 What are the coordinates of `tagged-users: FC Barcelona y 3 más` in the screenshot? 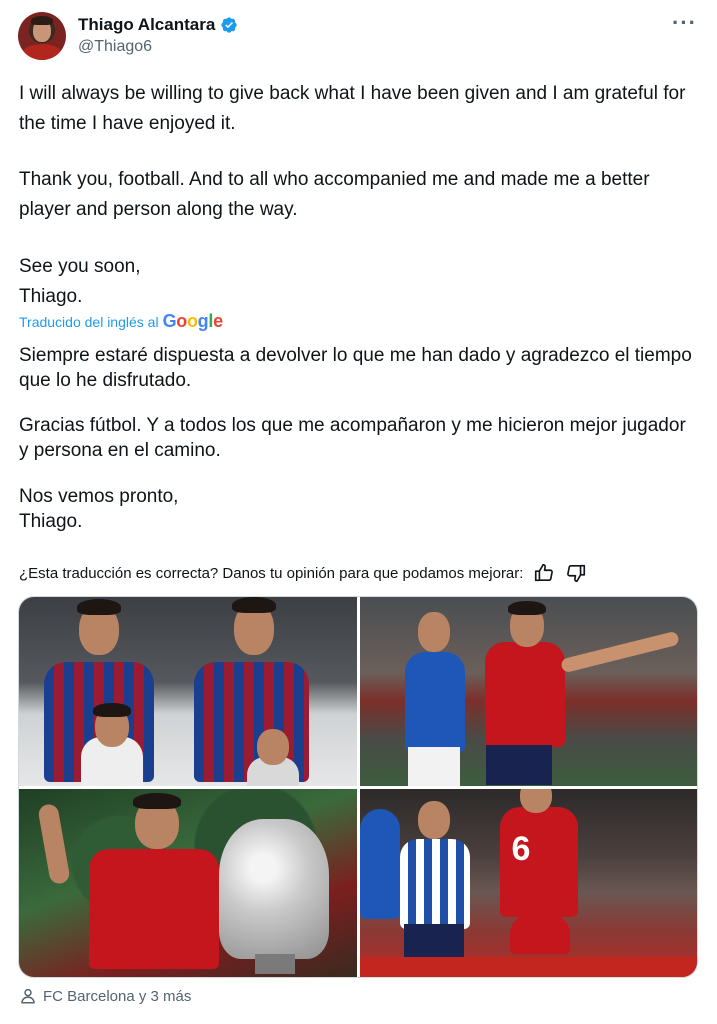 It's located at (105, 996).